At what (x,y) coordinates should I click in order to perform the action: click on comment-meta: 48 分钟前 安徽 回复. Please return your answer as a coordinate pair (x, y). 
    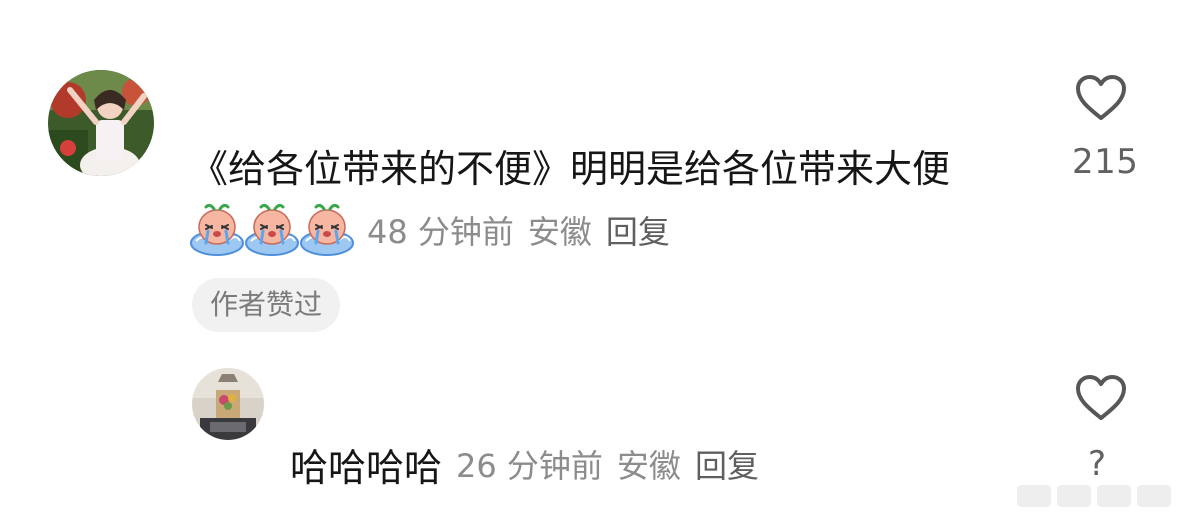
    Looking at the image, I should click on (430, 230).